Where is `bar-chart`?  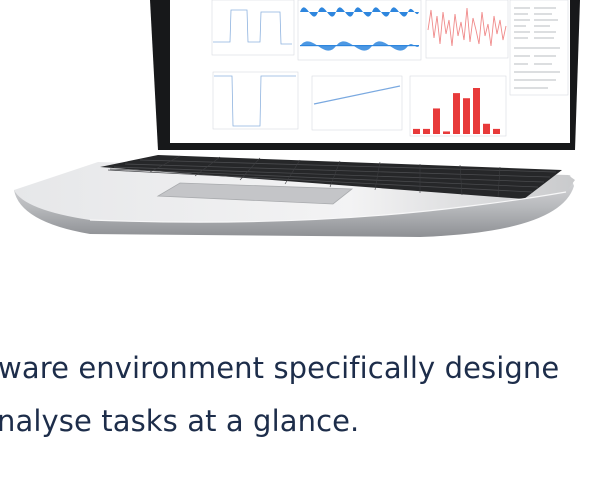
bar-chart is located at coordinates (458, 106).